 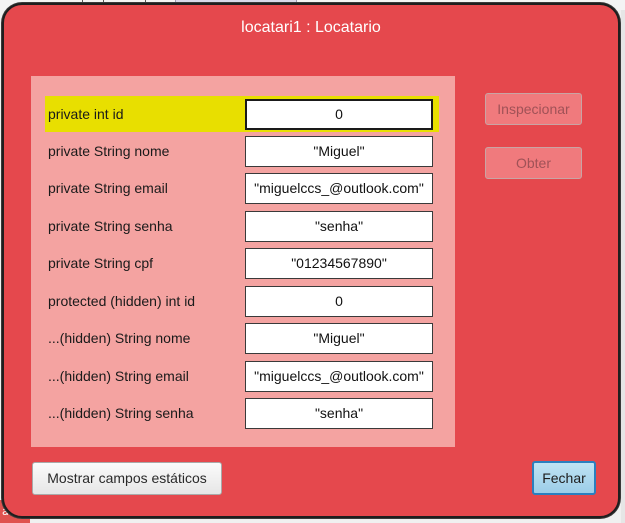 I want to click on close-button: Fechar, so click(x=564, y=478).